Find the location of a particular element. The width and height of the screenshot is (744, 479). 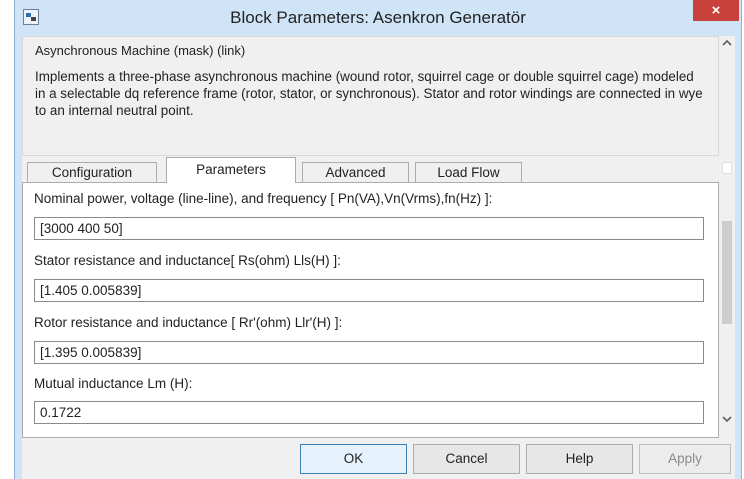

nominal-values-field: [3000 400 50] is located at coordinates (369, 228).